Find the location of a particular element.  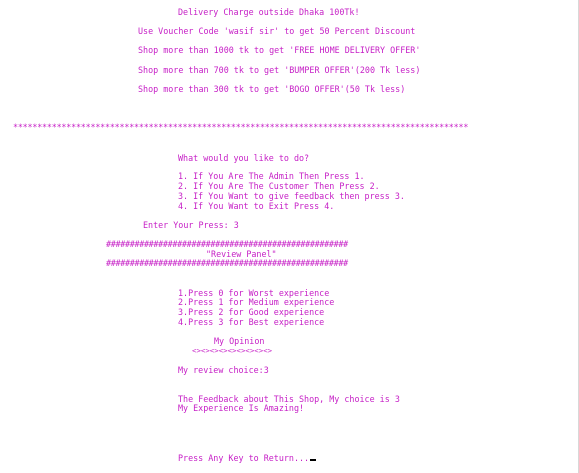

review-option-best: 4.Press 3 for Best experience is located at coordinates (251, 322).